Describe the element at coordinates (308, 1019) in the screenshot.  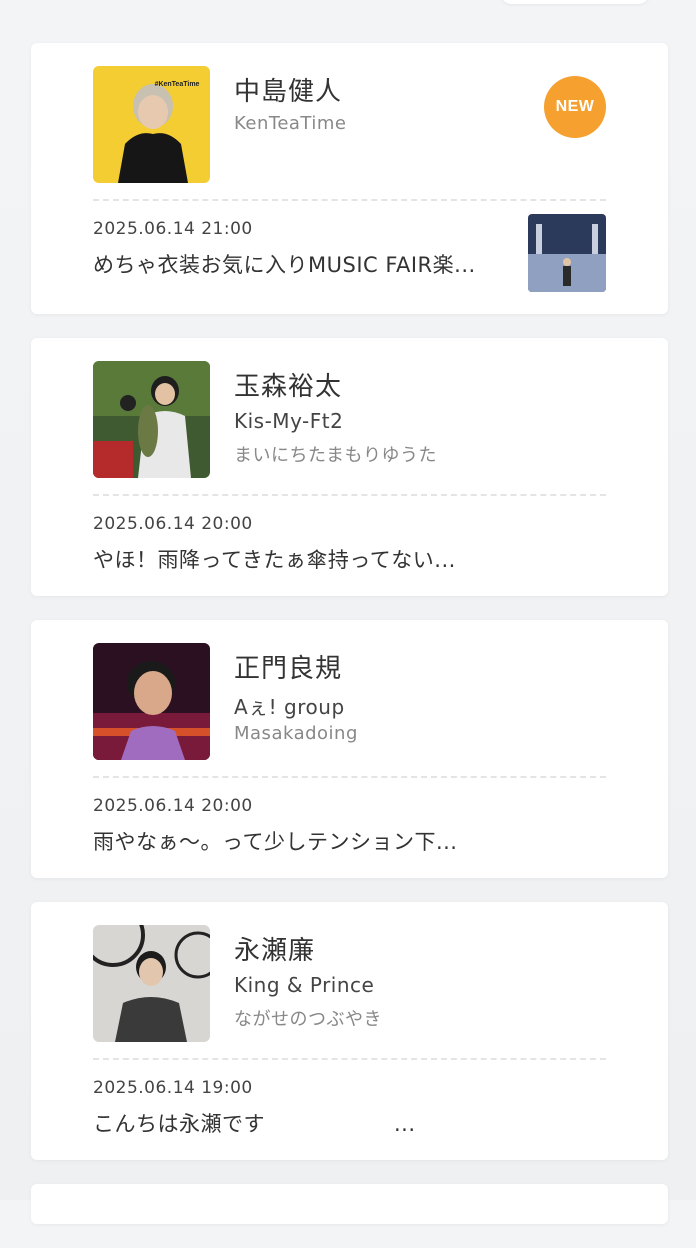
I see `blog-title: ながせのつぶやき` at that location.